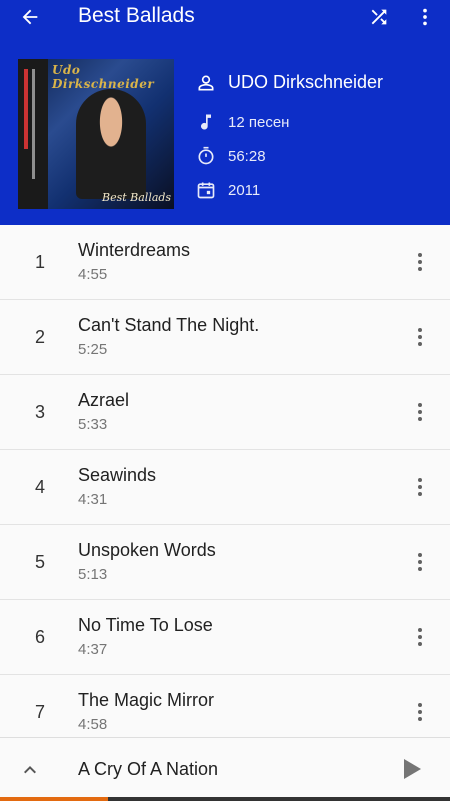 This screenshot has width=450, height=801. What do you see at coordinates (247, 156) in the screenshot?
I see `album-duration: 56:28` at bounding box center [247, 156].